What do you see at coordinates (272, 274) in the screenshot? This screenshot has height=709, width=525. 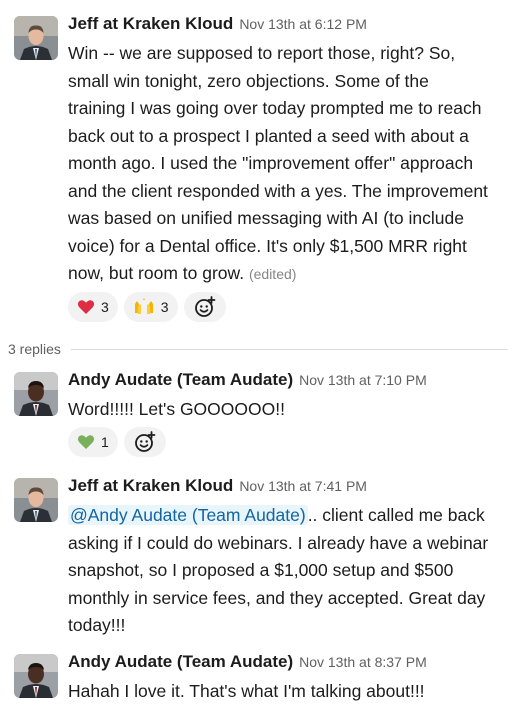 I see `edited-label: (edited)` at bounding box center [272, 274].